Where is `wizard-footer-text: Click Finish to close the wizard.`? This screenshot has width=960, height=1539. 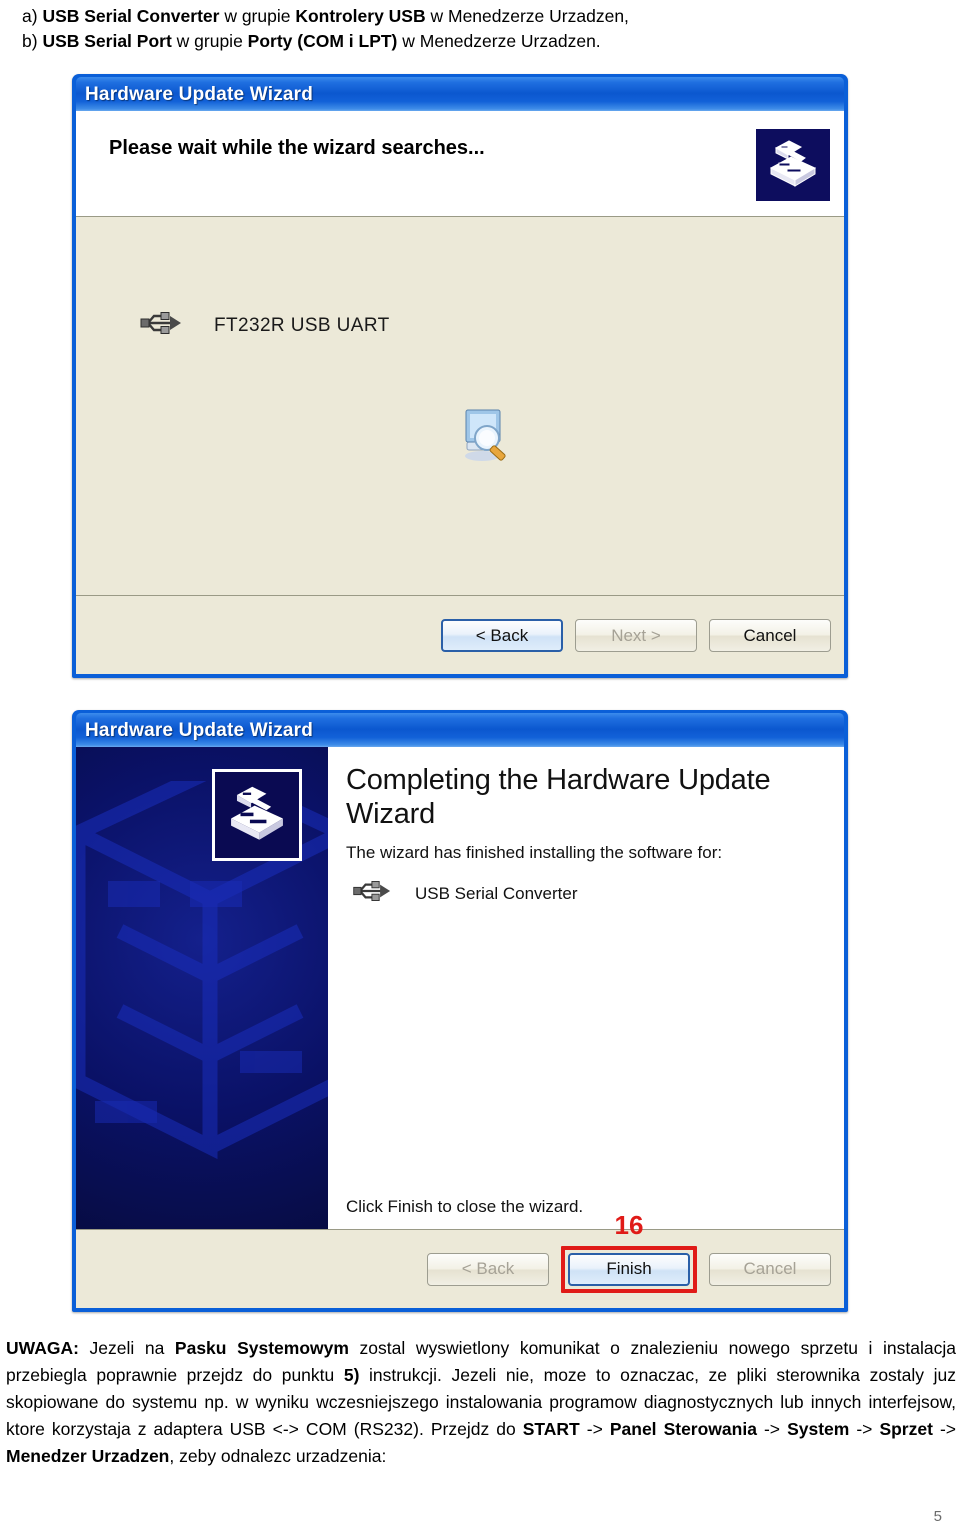
wizard-footer-text: Click Finish to close the wizard. is located at coordinates (465, 1206).